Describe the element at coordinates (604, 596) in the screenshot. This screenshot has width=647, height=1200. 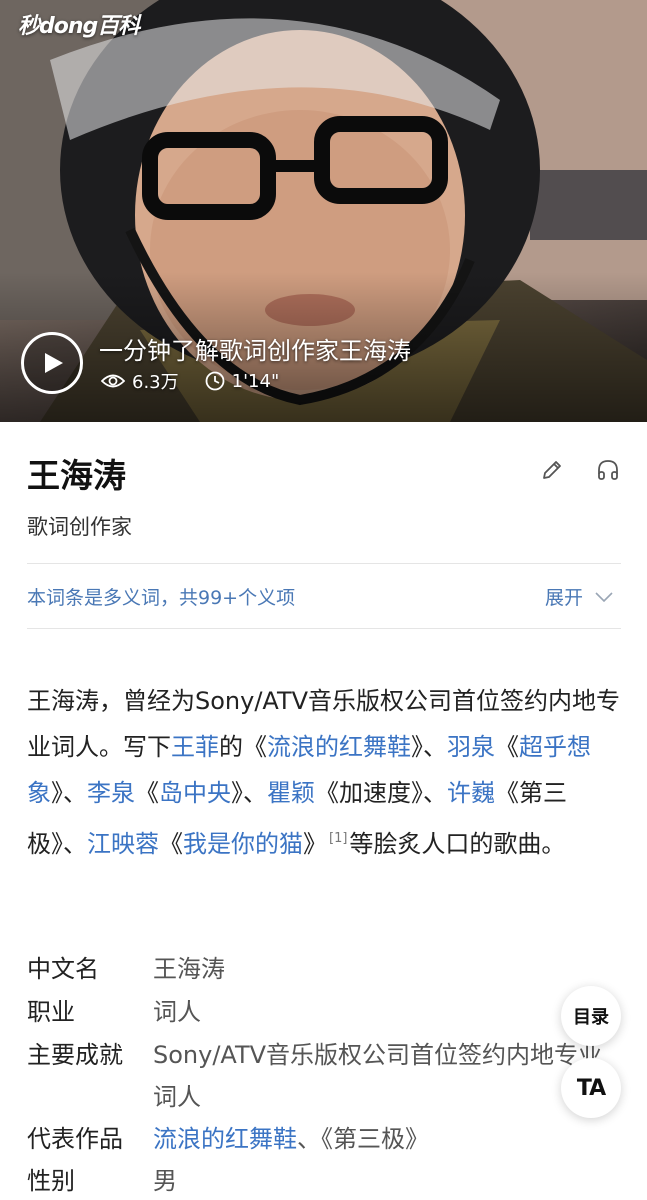
I see `chevron-down-icon` at that location.